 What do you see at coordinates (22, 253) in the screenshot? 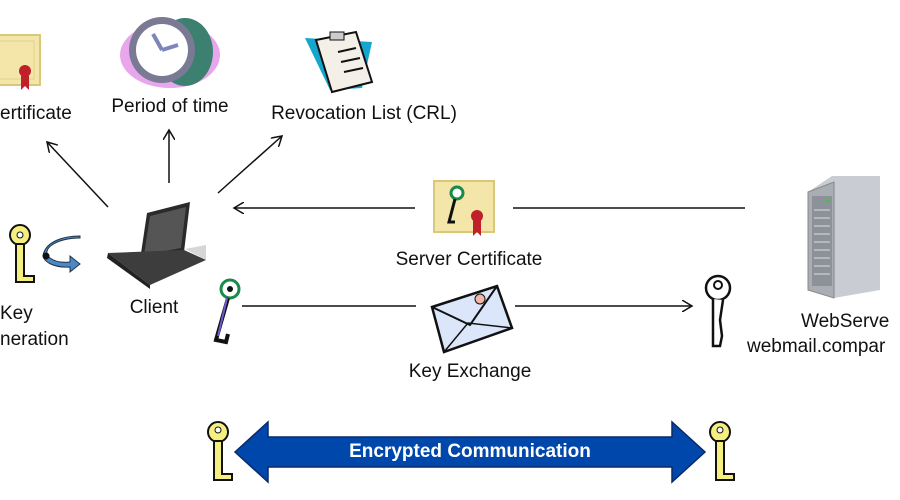
I see `yellow-key-icon` at bounding box center [22, 253].